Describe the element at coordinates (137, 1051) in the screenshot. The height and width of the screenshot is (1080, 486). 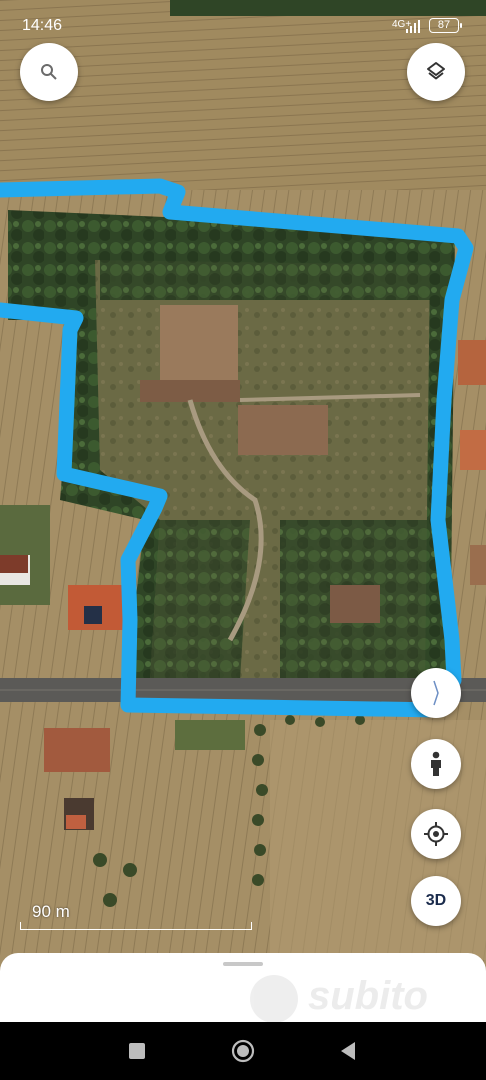
I see `square-icon` at that location.